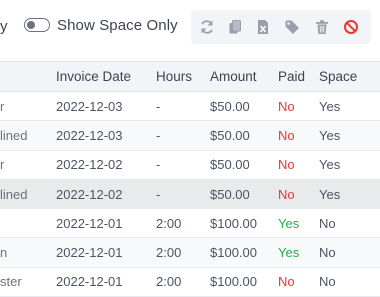 The image size is (380, 297). Describe the element at coordinates (244, 76) in the screenshot. I see `column-header-amount: Amount` at that location.